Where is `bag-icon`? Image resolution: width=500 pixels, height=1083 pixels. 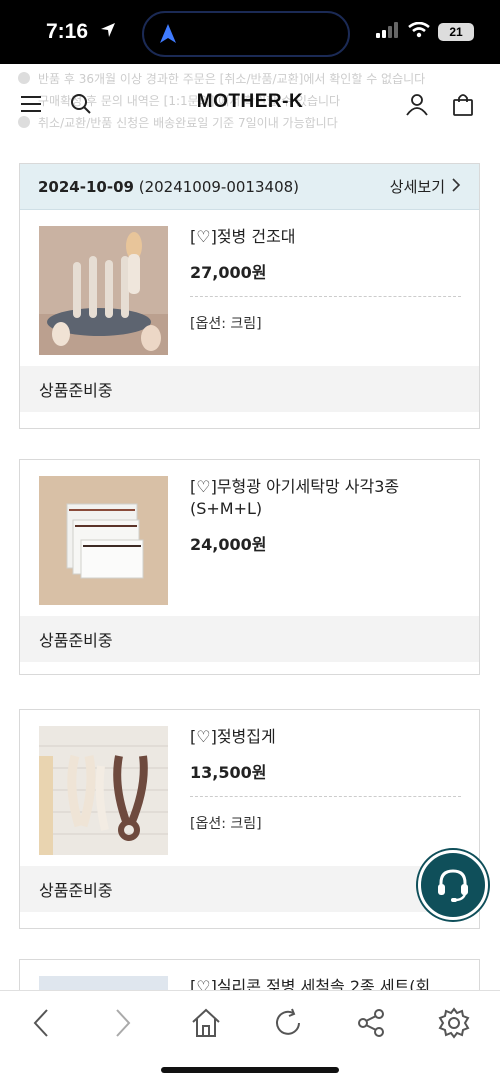 bag-icon is located at coordinates (463, 104).